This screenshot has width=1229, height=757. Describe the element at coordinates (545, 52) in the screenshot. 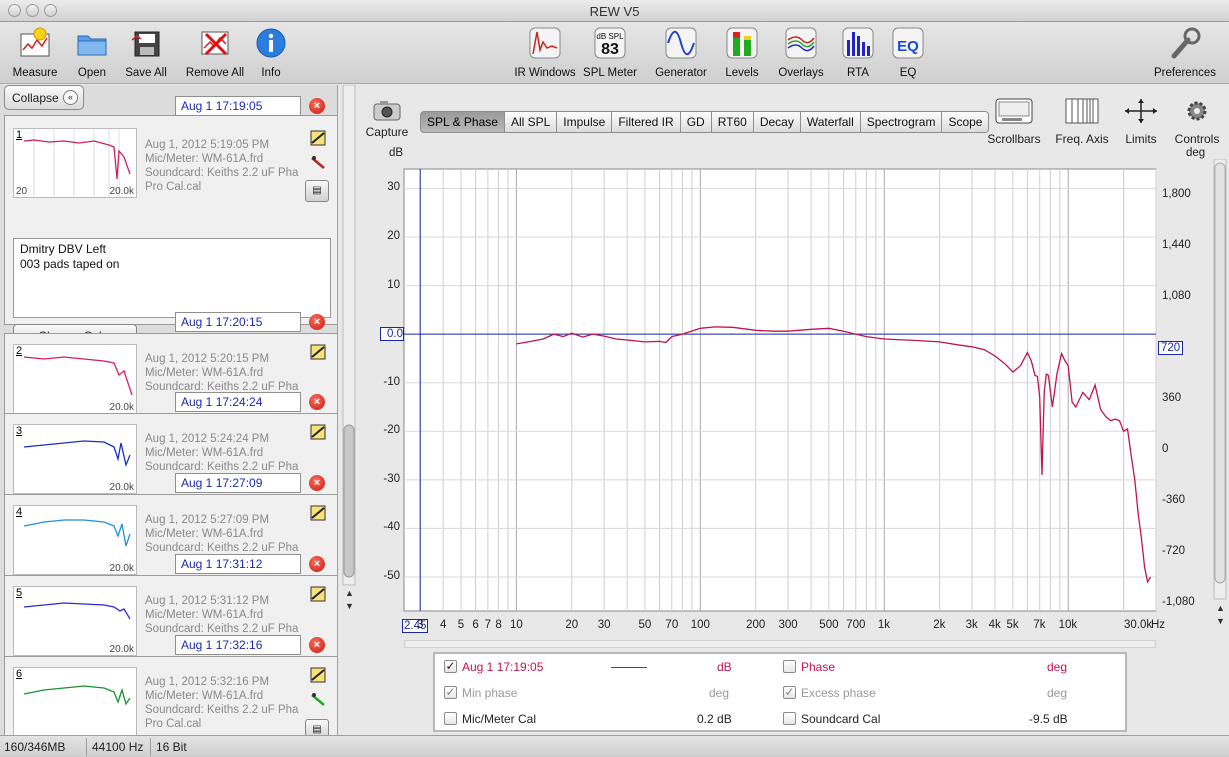

I see `ir-windows-button: IR Windows` at that location.